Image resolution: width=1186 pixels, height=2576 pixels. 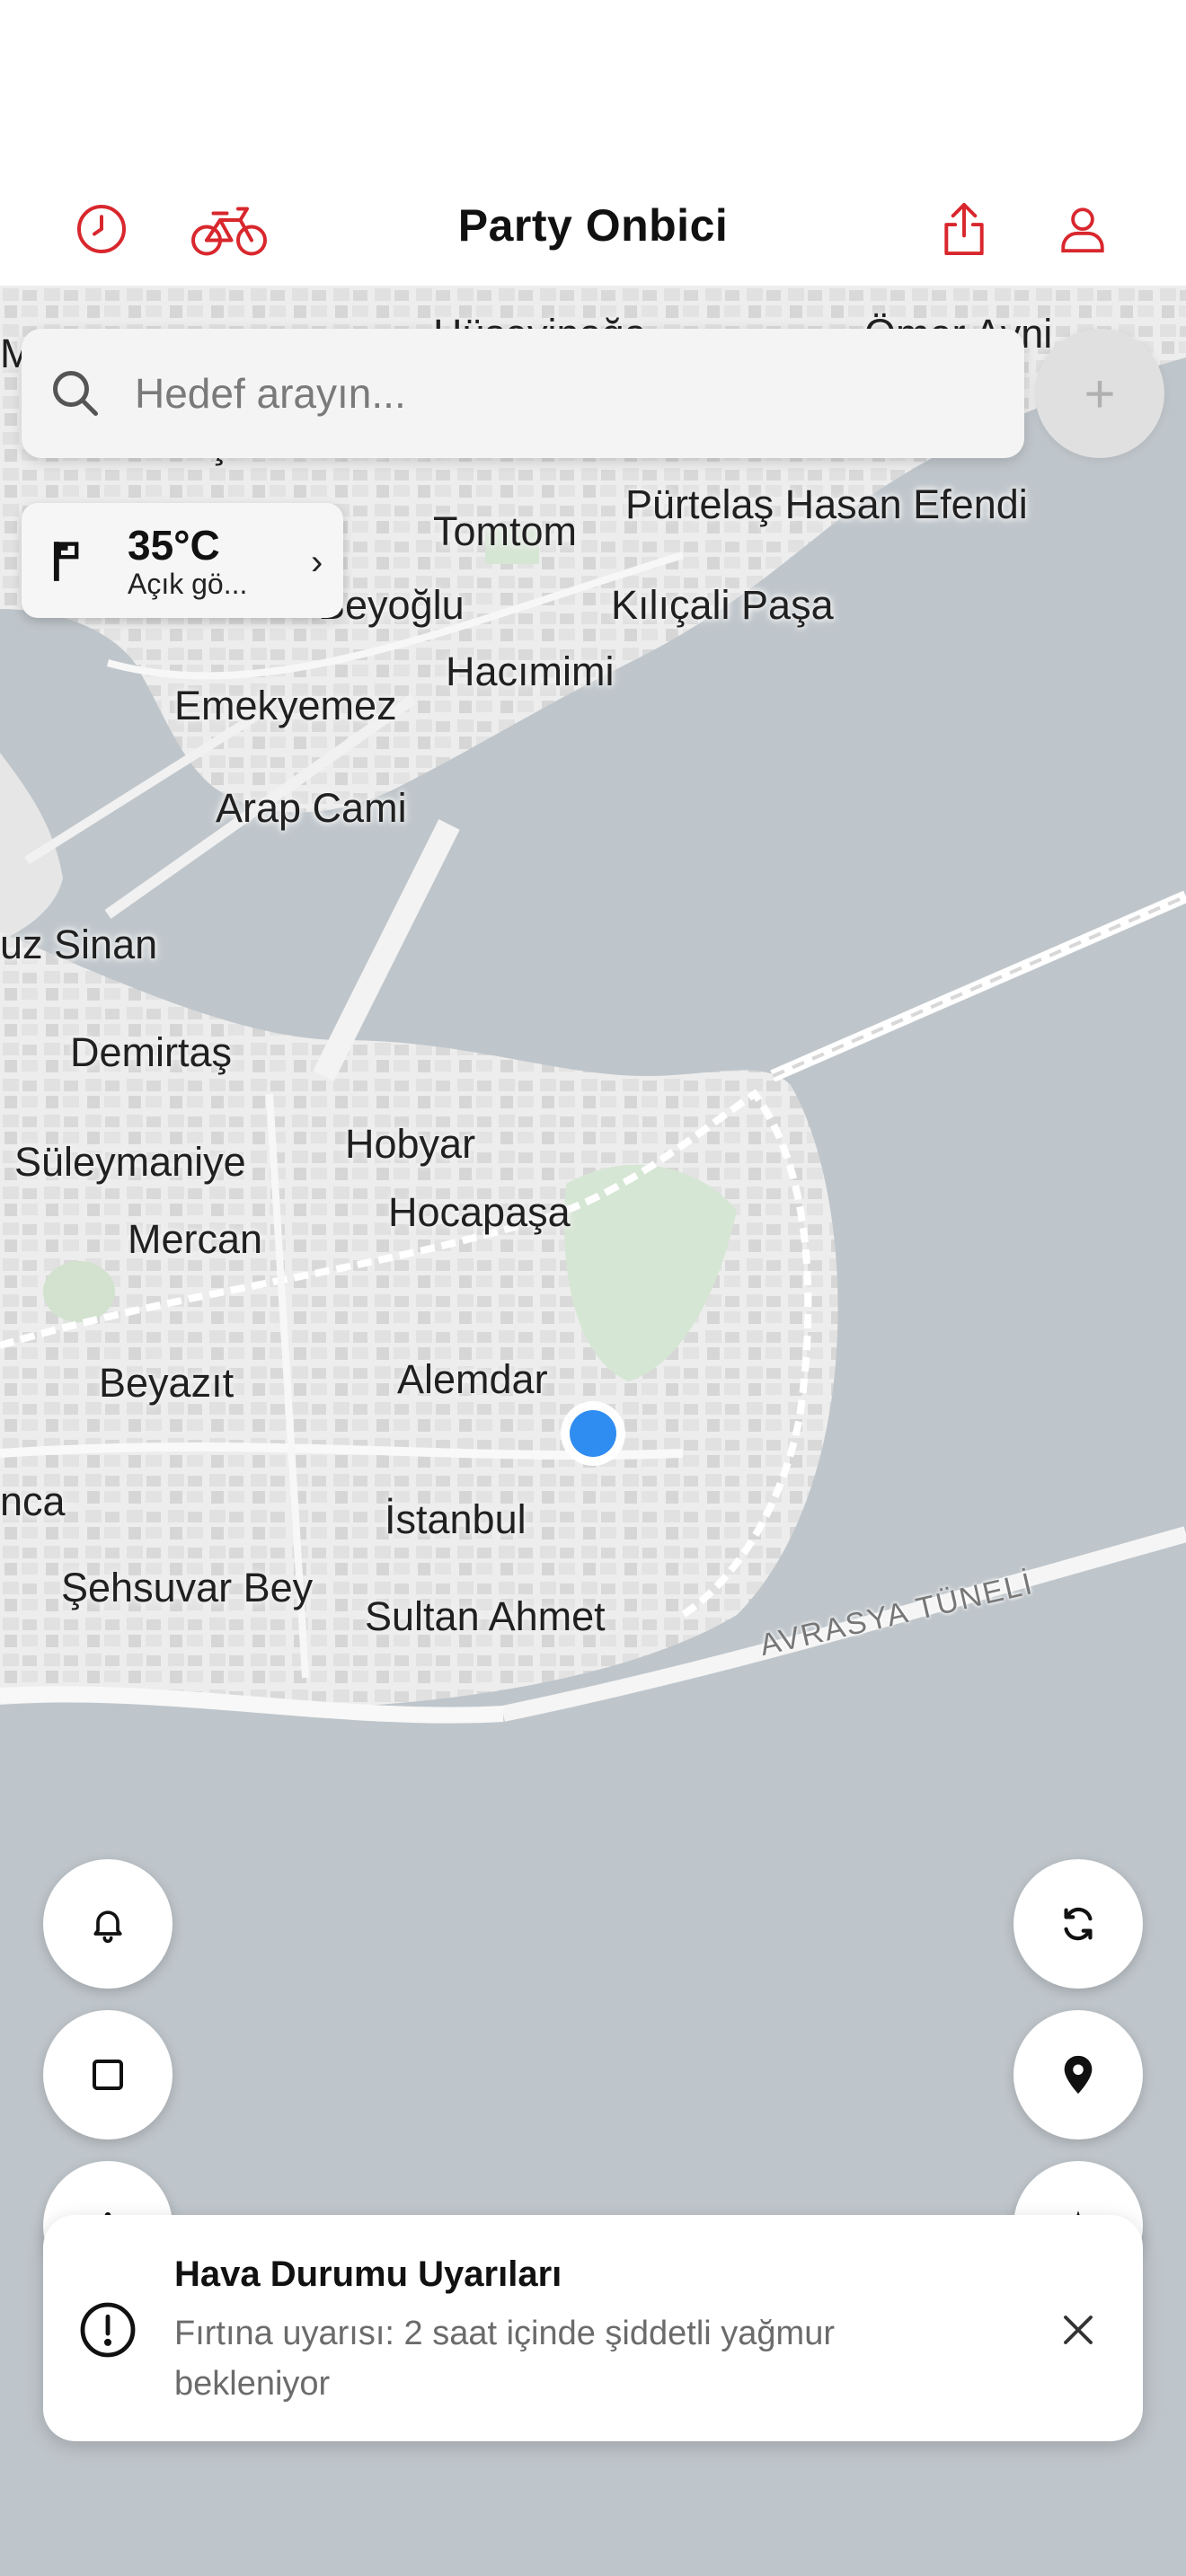 I want to click on square-icon, so click(x=108, y=2075).